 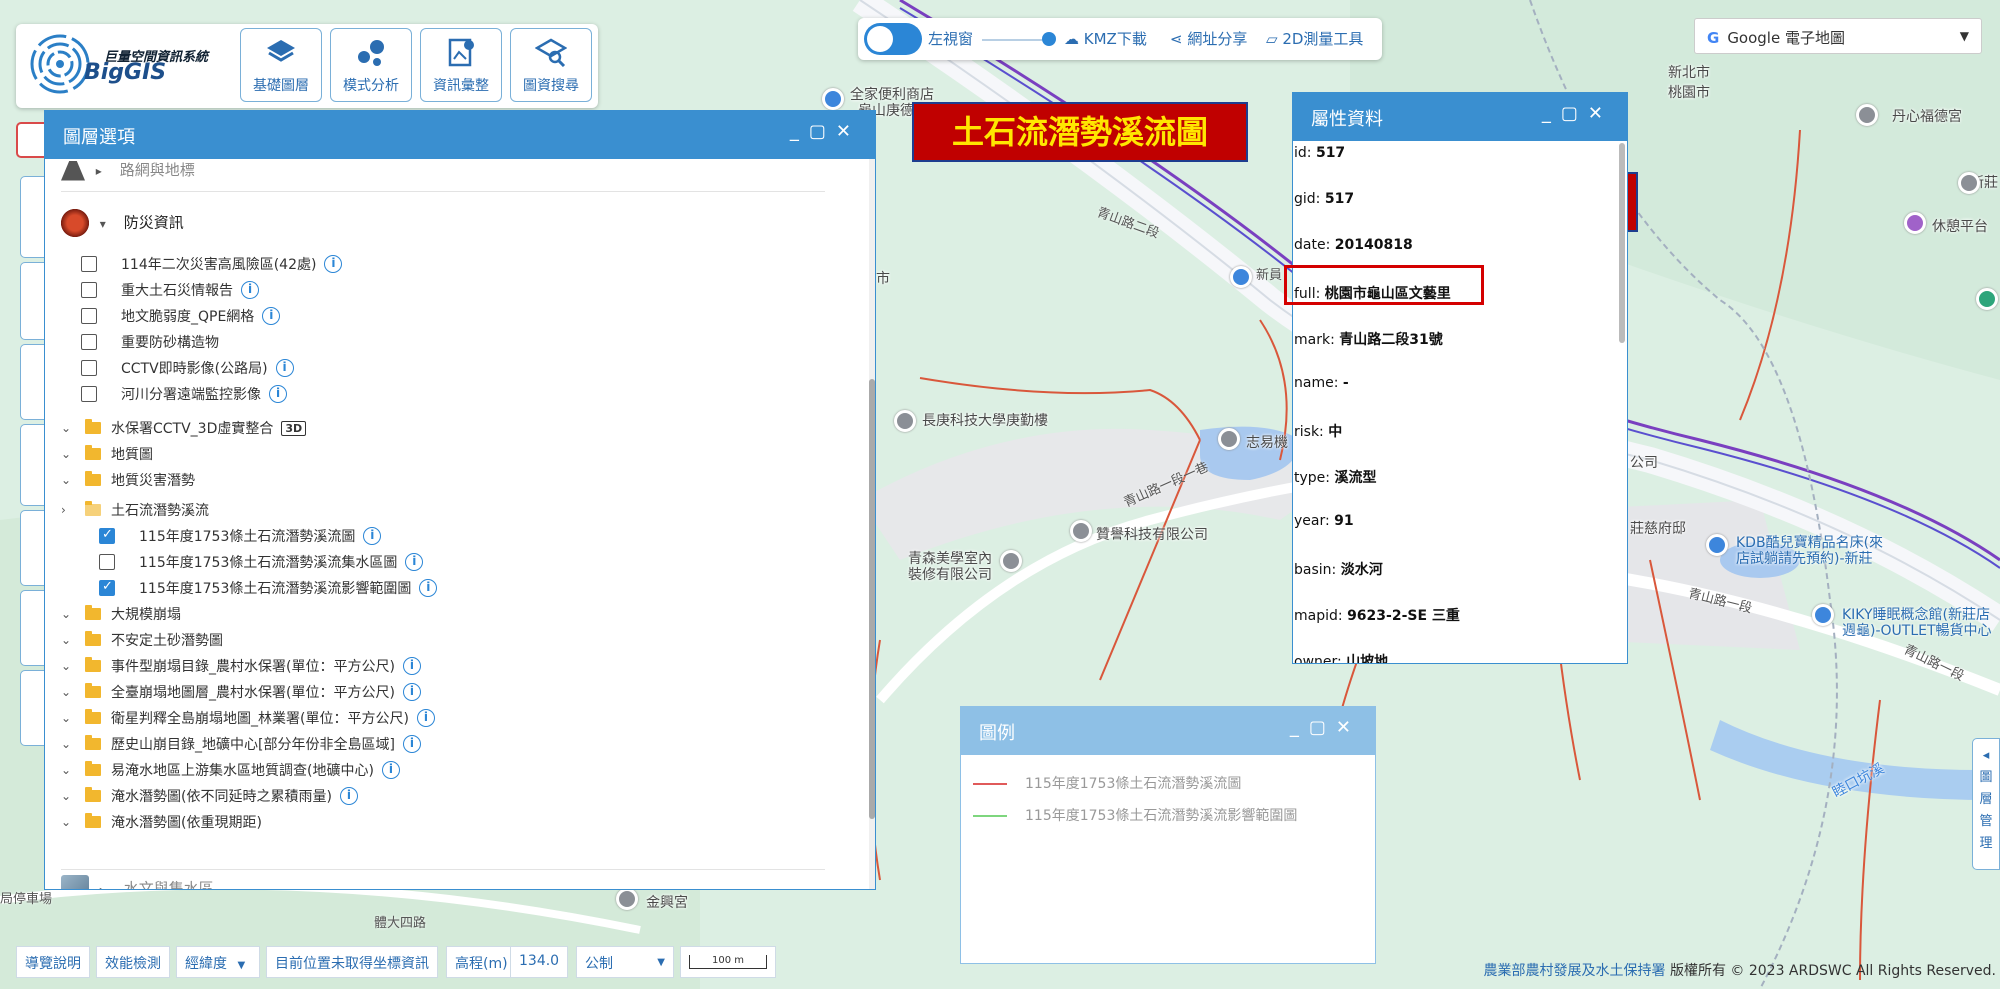 What do you see at coordinates (240, 536) in the screenshot?
I see `debris-layer-row: 115年度1753條土石流潛勢溪流圖 i` at bounding box center [240, 536].